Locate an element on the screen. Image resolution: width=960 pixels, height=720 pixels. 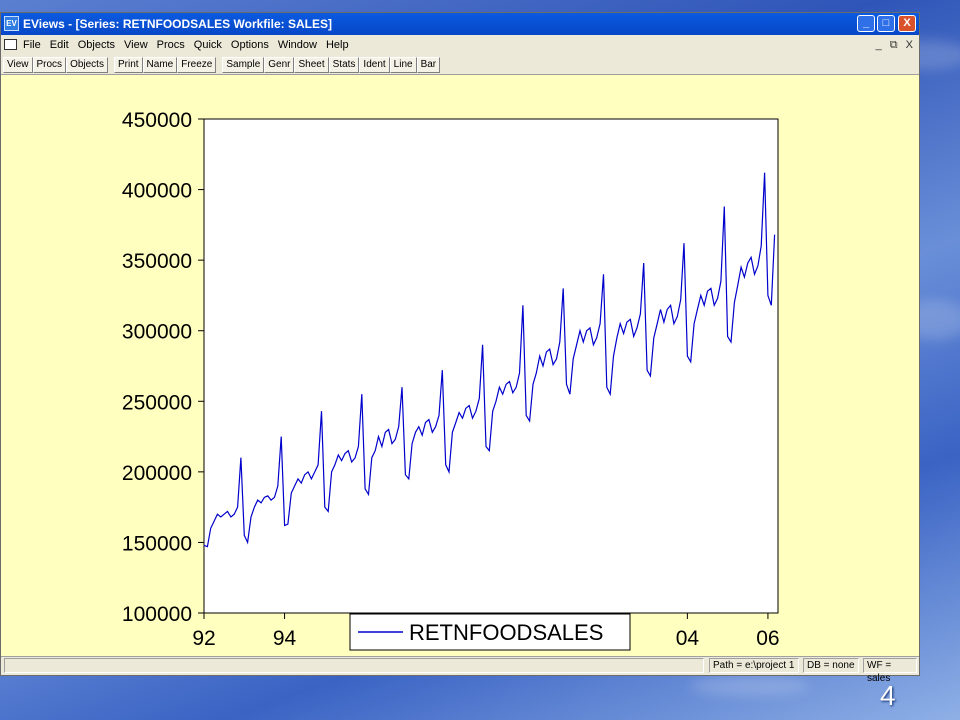
status-message is located at coordinates (354, 665).